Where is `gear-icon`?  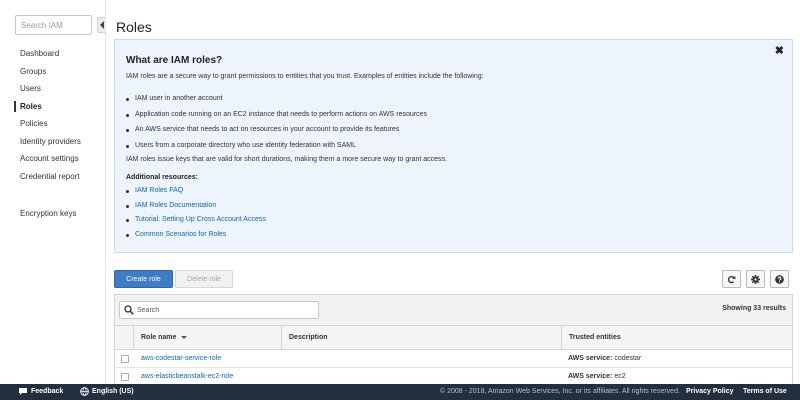
gear-icon is located at coordinates (755, 279).